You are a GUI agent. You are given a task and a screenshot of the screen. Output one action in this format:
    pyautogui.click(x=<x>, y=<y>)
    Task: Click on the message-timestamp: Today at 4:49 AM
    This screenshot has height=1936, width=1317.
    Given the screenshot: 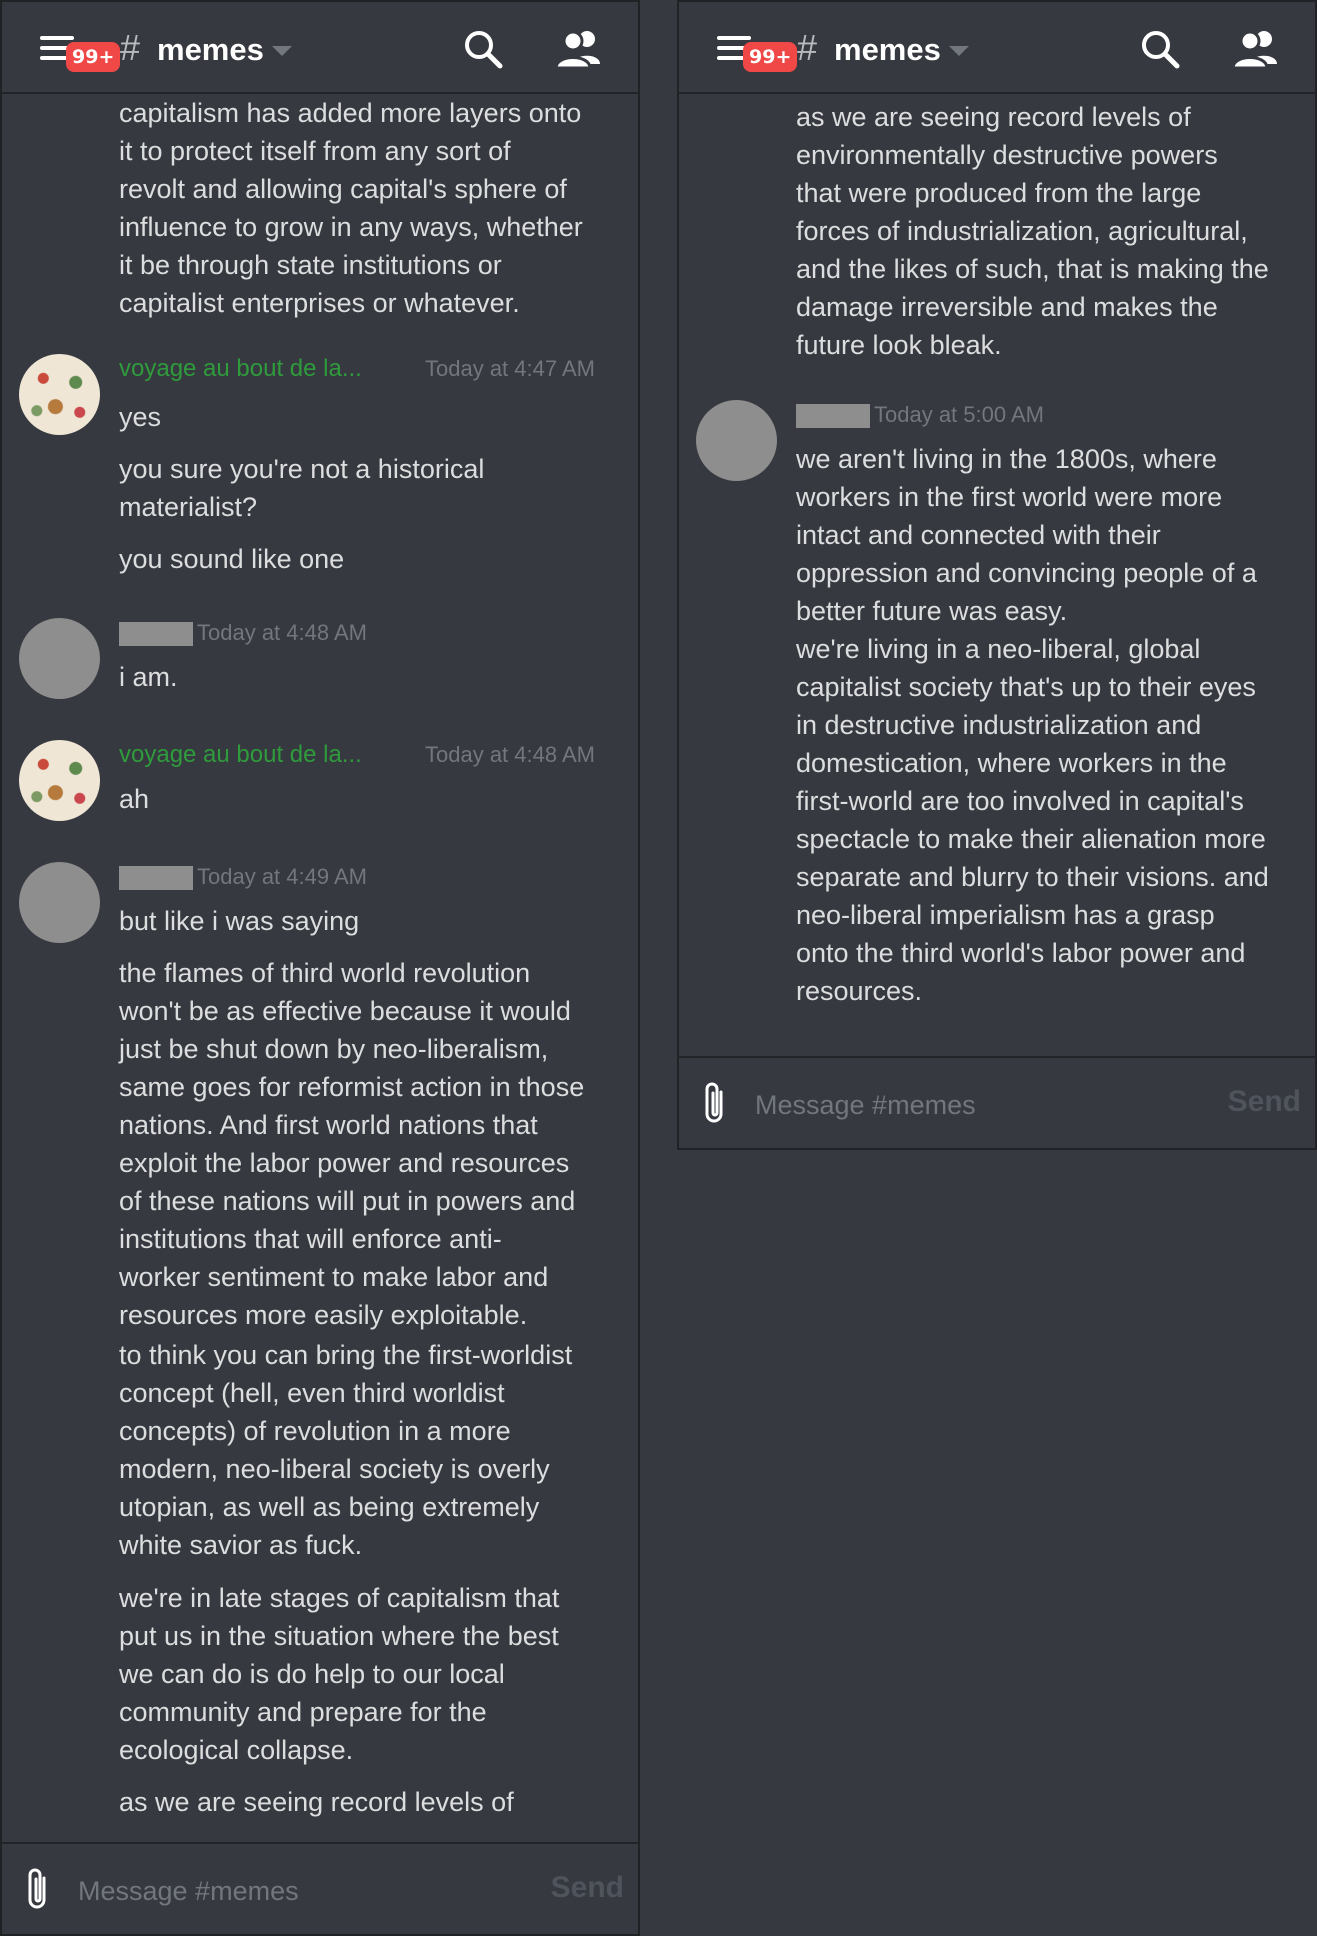 What is the action you would take?
    pyautogui.click(x=282, y=876)
    